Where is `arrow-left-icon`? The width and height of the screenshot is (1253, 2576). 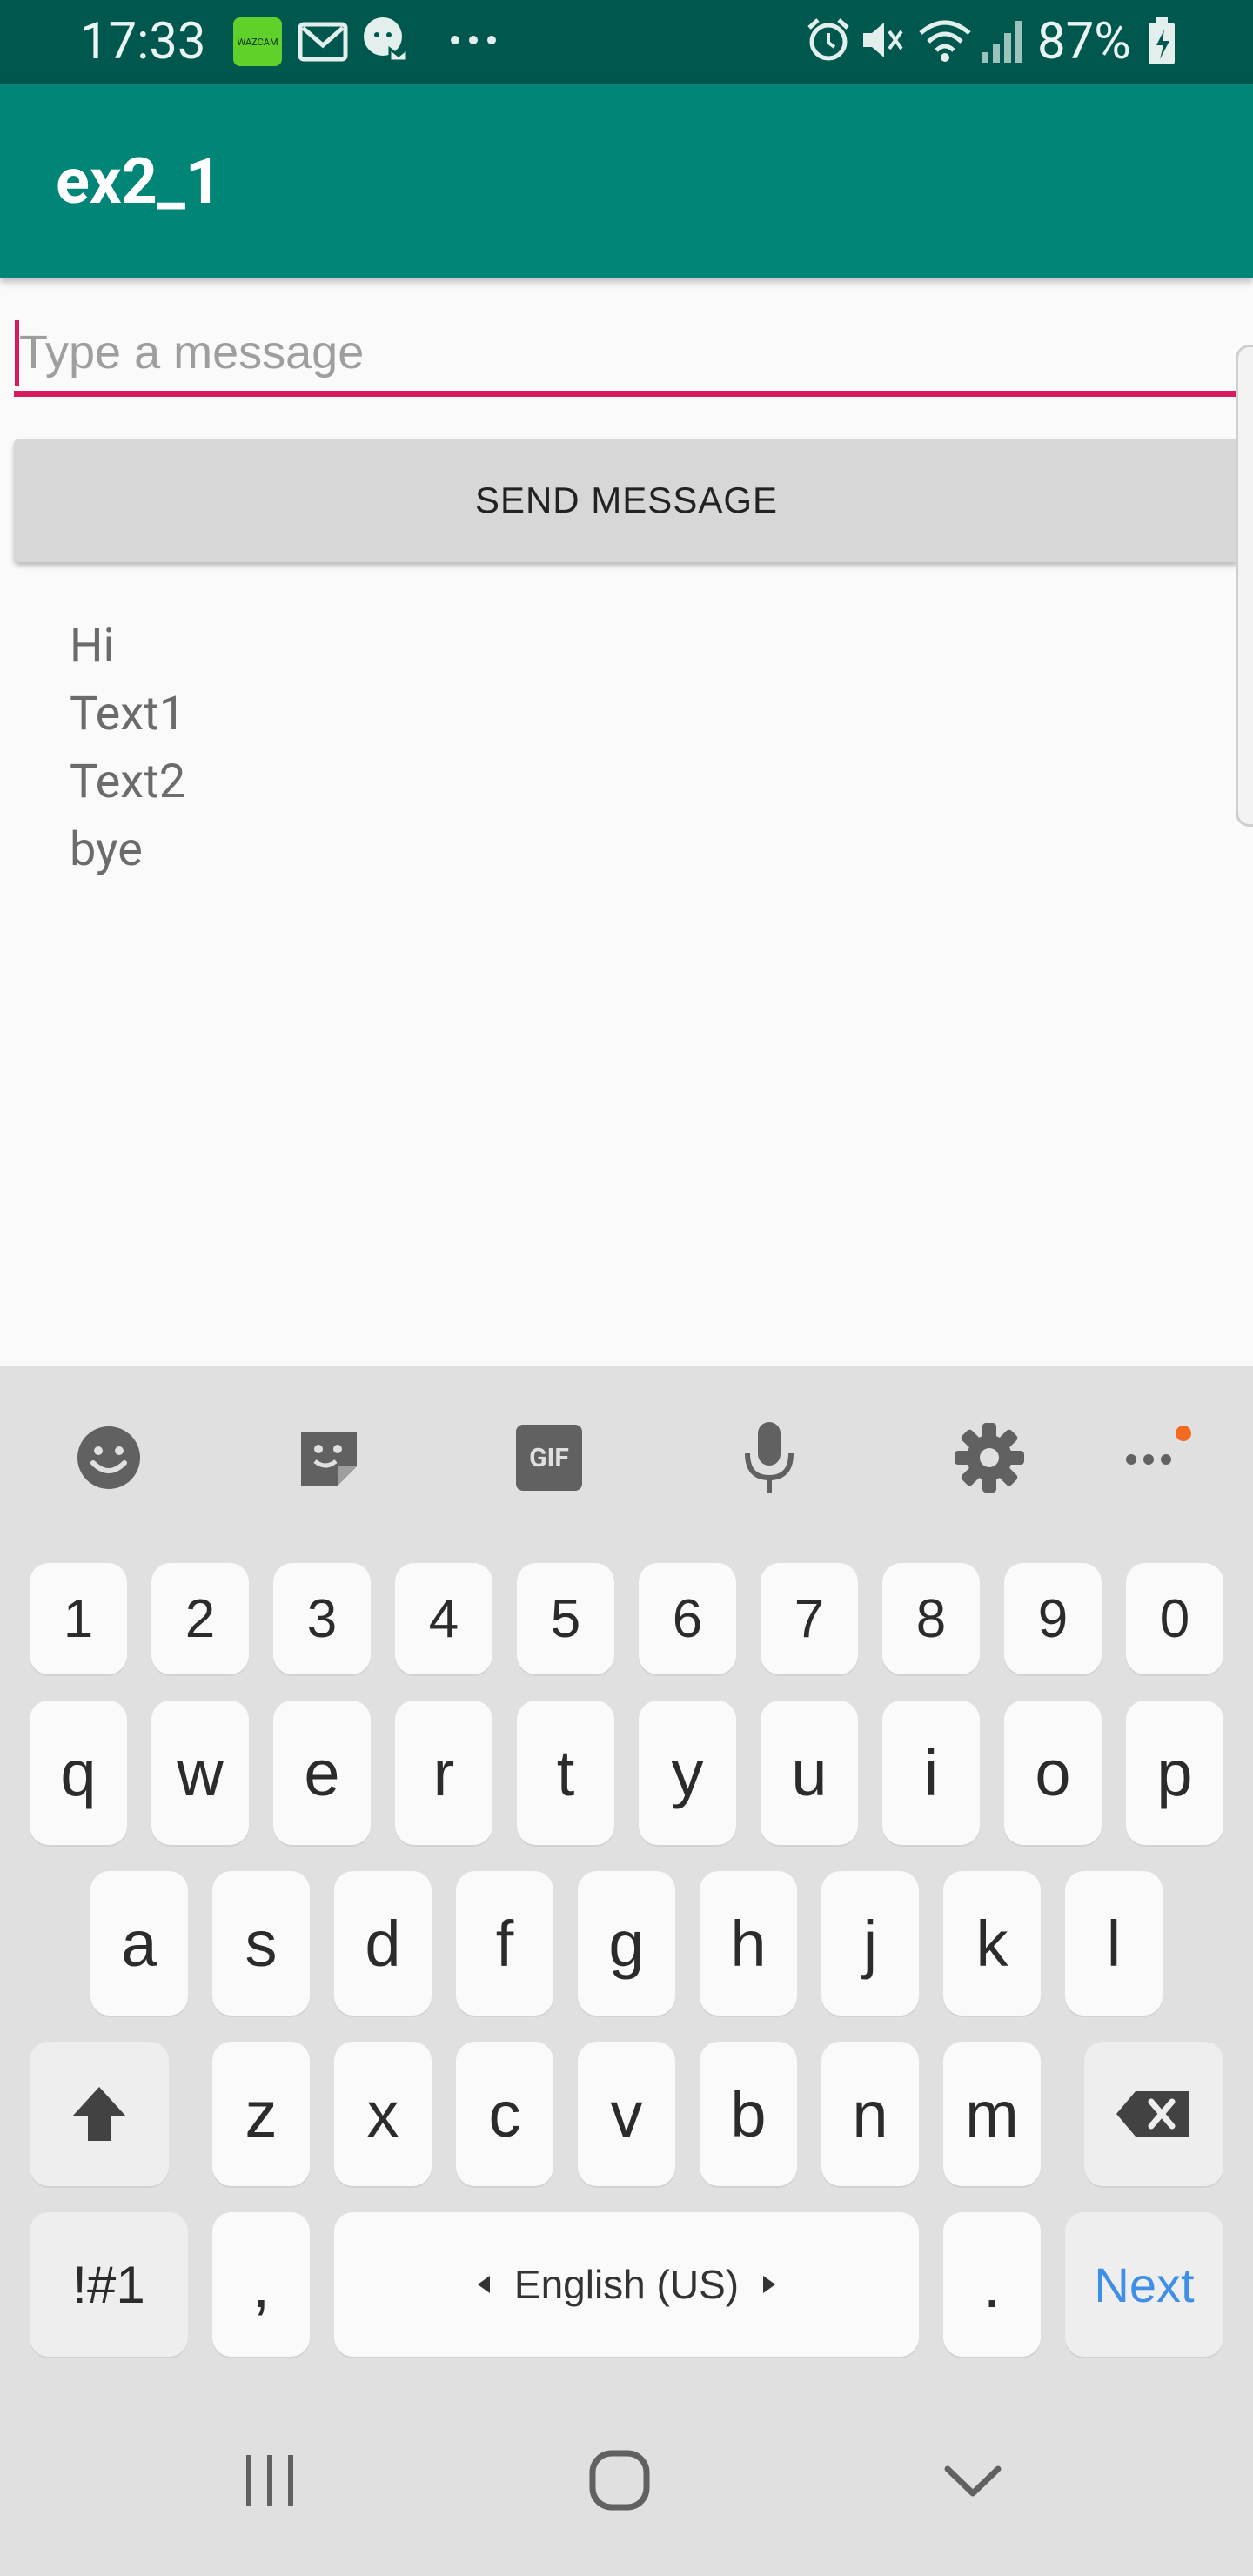
arrow-left-icon is located at coordinates (483, 2284).